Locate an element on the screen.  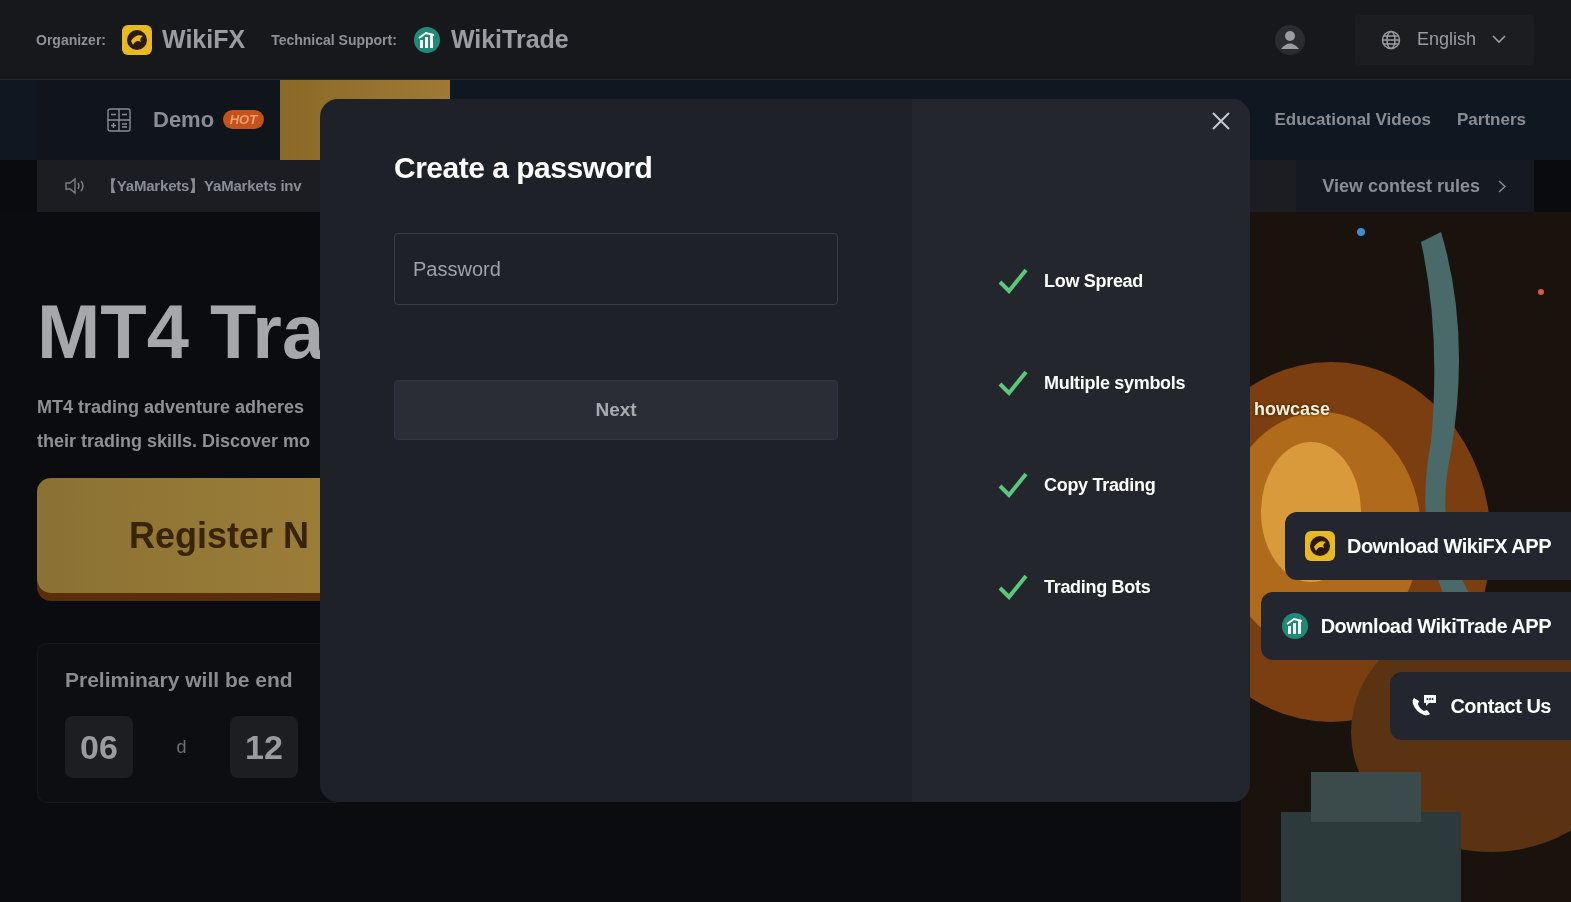
brand-name: WikiFX is located at coordinates (204, 39).